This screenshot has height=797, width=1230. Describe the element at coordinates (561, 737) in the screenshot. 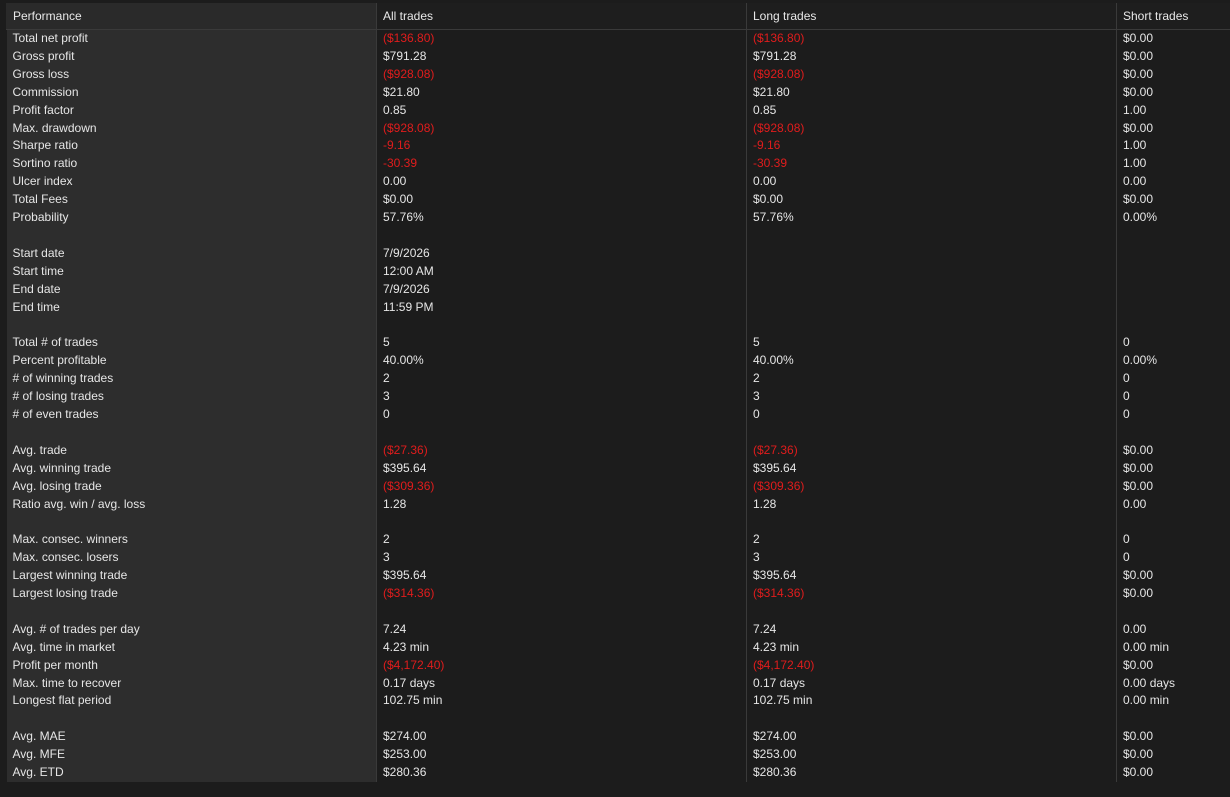

I see `cell-all-trades: $274.00` at that location.